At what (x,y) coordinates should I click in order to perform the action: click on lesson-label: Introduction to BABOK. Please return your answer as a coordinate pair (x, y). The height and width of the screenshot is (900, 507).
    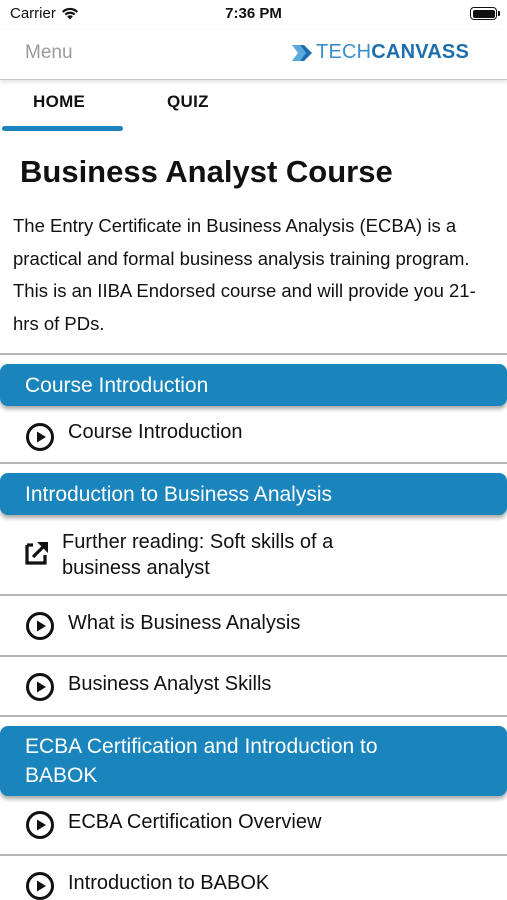
    Looking at the image, I should click on (169, 883).